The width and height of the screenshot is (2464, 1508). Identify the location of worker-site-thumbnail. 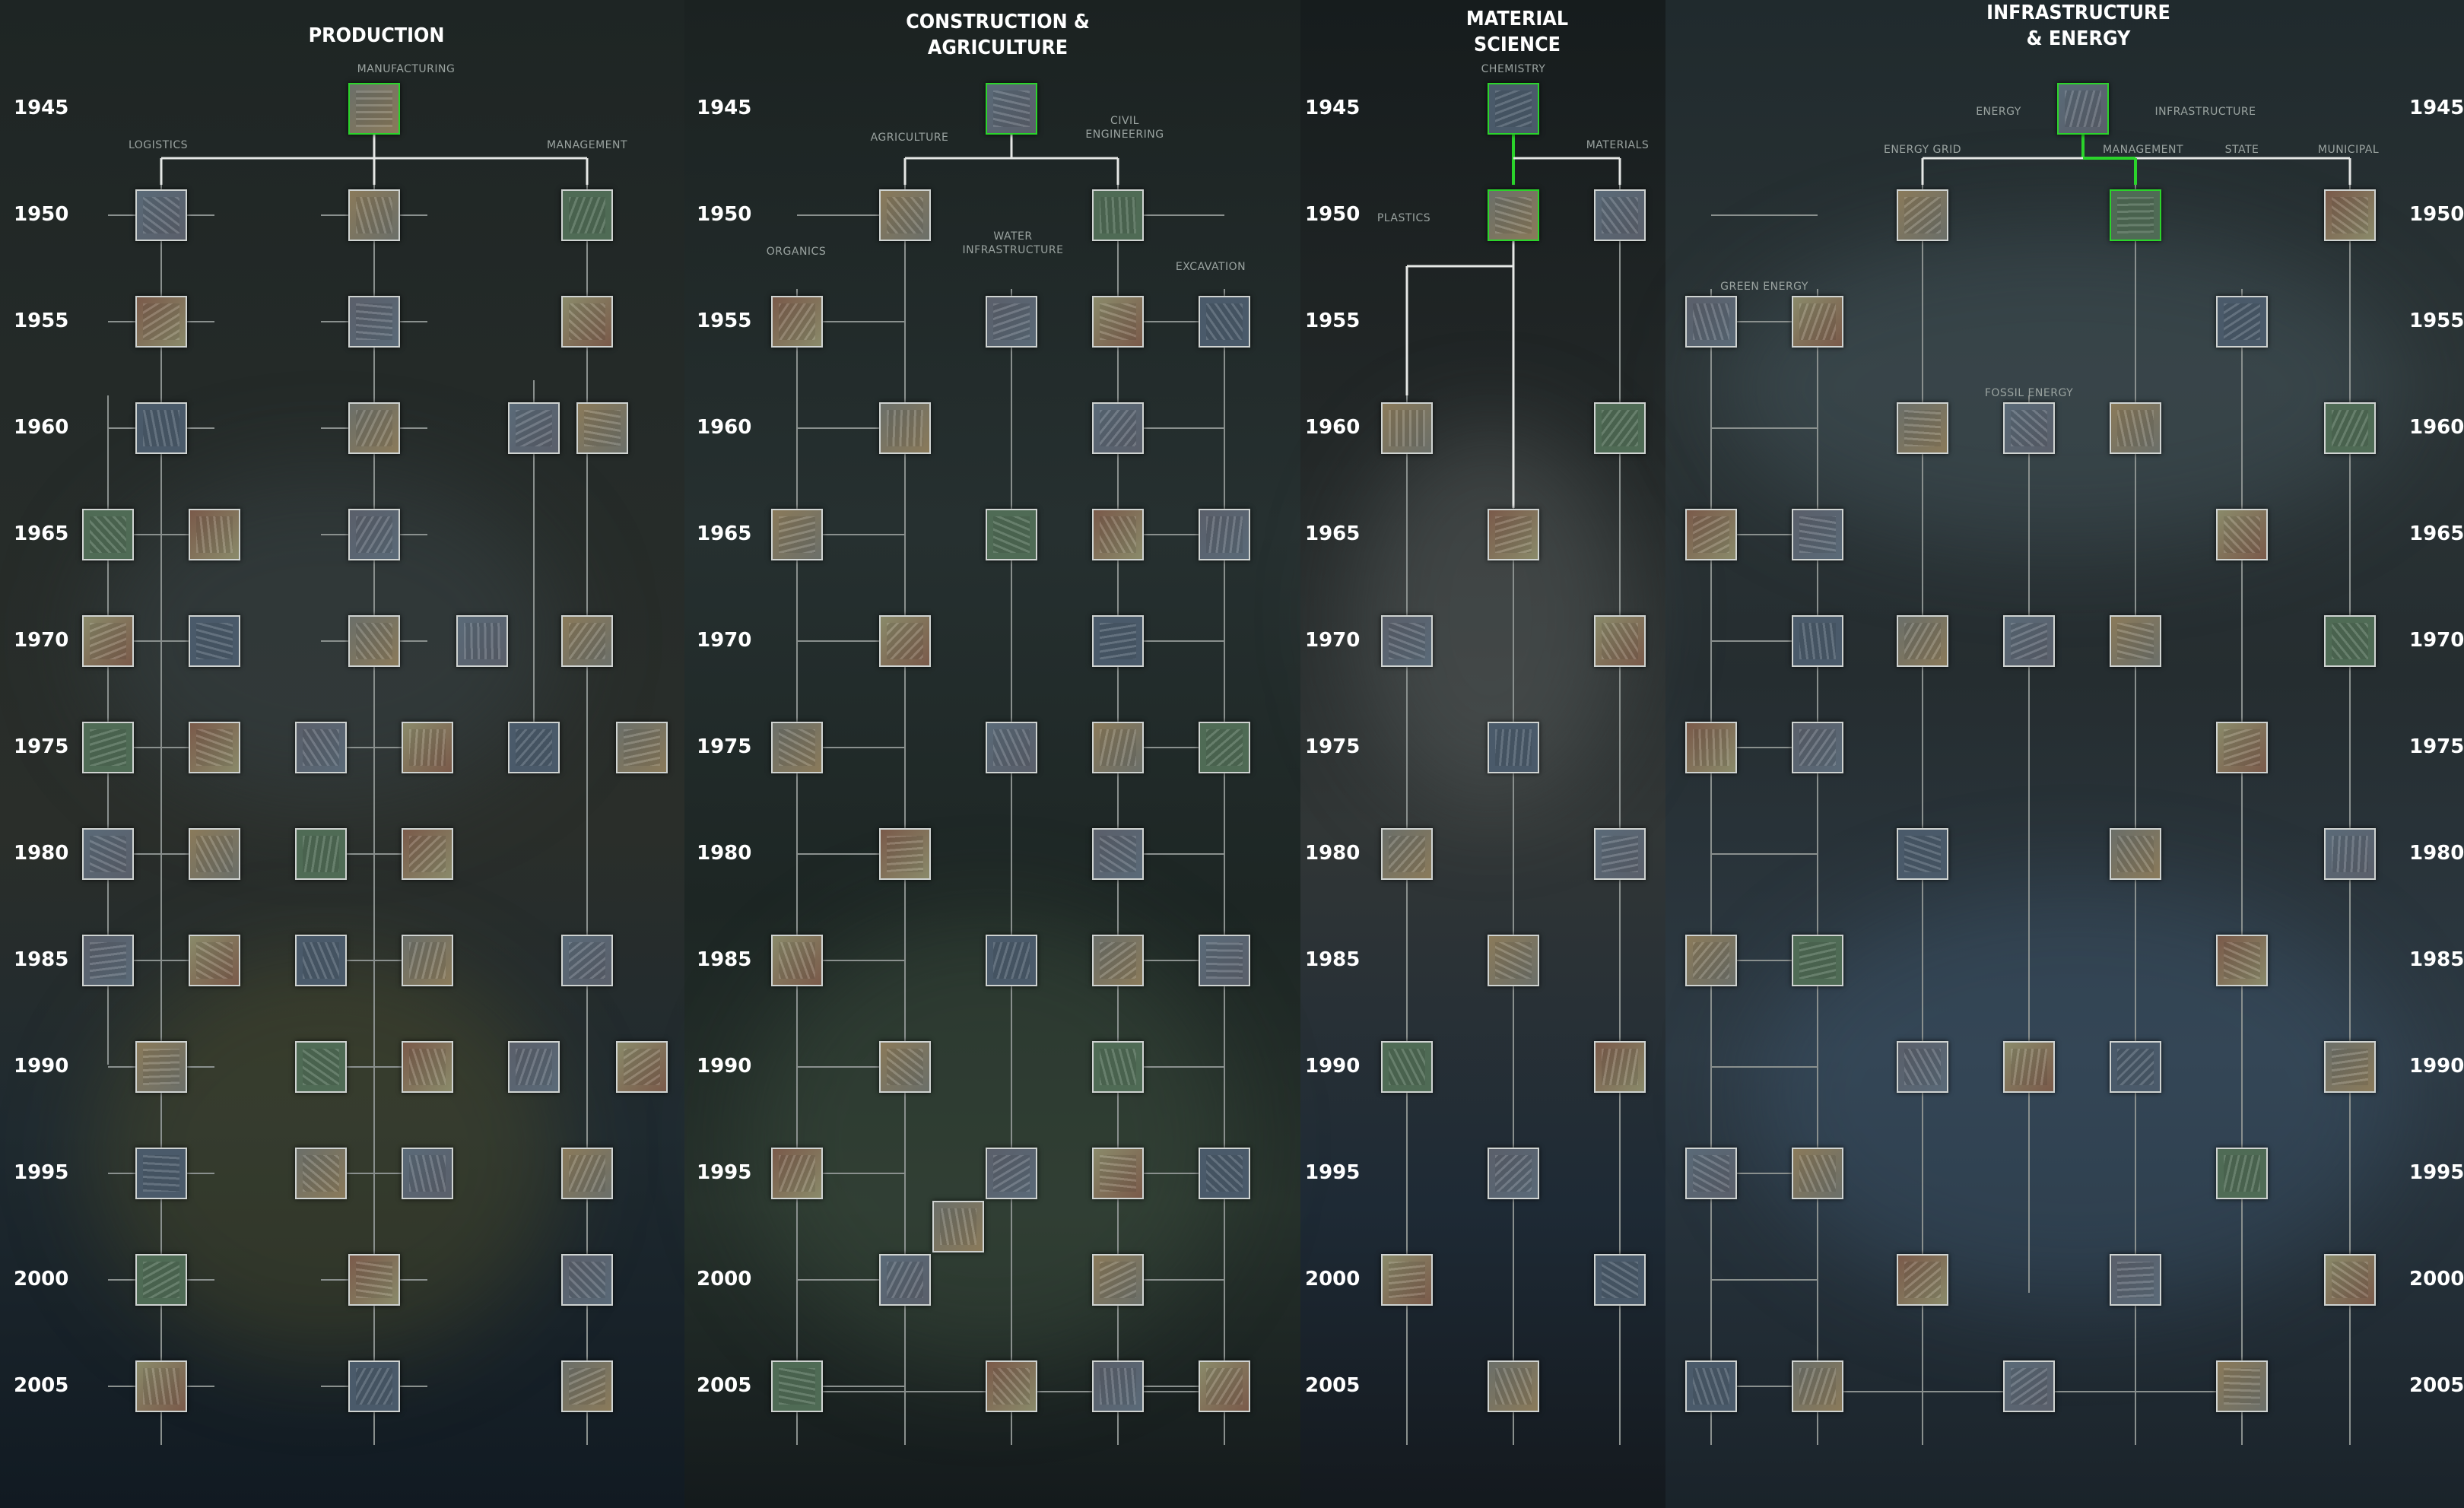
(2135, 854).